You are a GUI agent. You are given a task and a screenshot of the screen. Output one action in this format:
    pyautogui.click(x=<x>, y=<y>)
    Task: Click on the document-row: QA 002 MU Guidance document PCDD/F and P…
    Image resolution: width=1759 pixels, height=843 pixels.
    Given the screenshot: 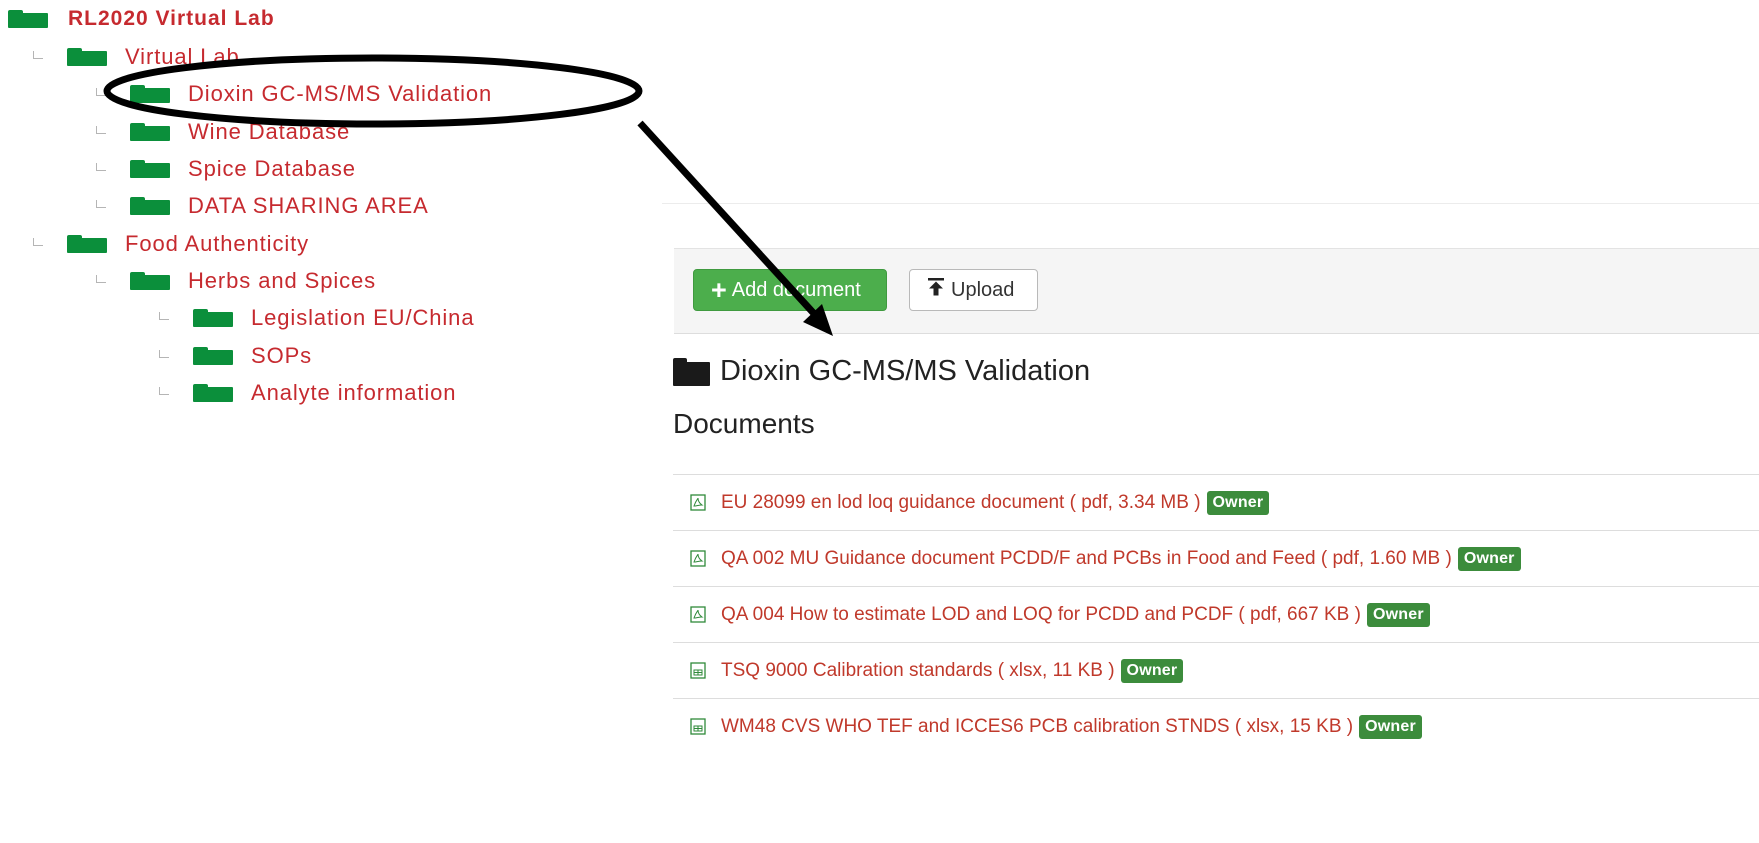 What is the action you would take?
    pyautogui.click(x=1216, y=558)
    